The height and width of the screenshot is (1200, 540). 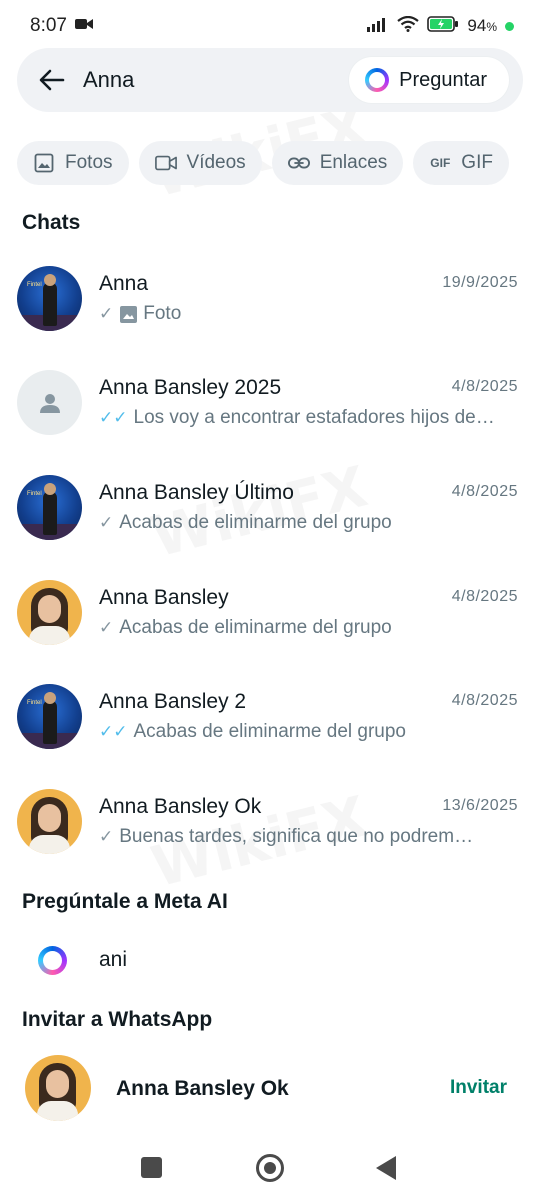 I want to click on chat-name: Anna, so click(x=124, y=283).